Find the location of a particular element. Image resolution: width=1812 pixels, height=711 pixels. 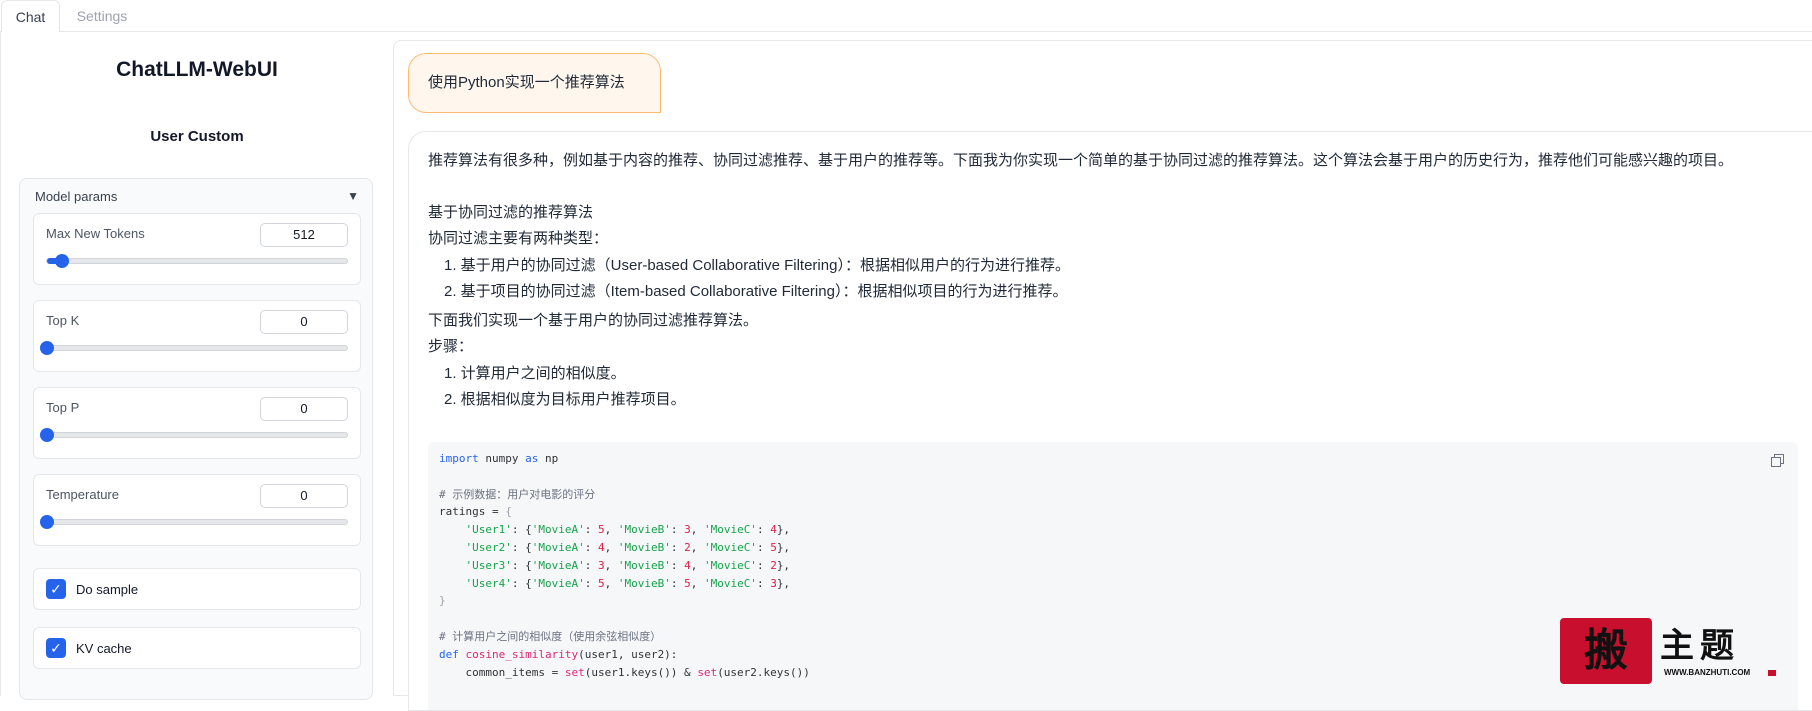

watermark-text: 主题 is located at coordinates (1700, 646).